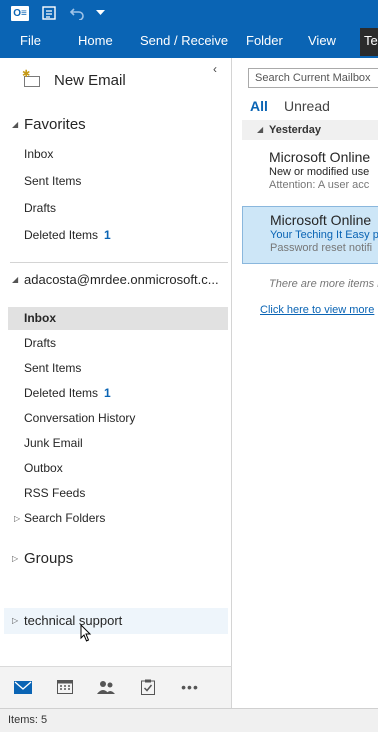 Image resolution: width=378 pixels, height=732 pixels. Describe the element at coordinates (319, 185) in the screenshot. I see `message-preview: Attention: A user acc` at that location.